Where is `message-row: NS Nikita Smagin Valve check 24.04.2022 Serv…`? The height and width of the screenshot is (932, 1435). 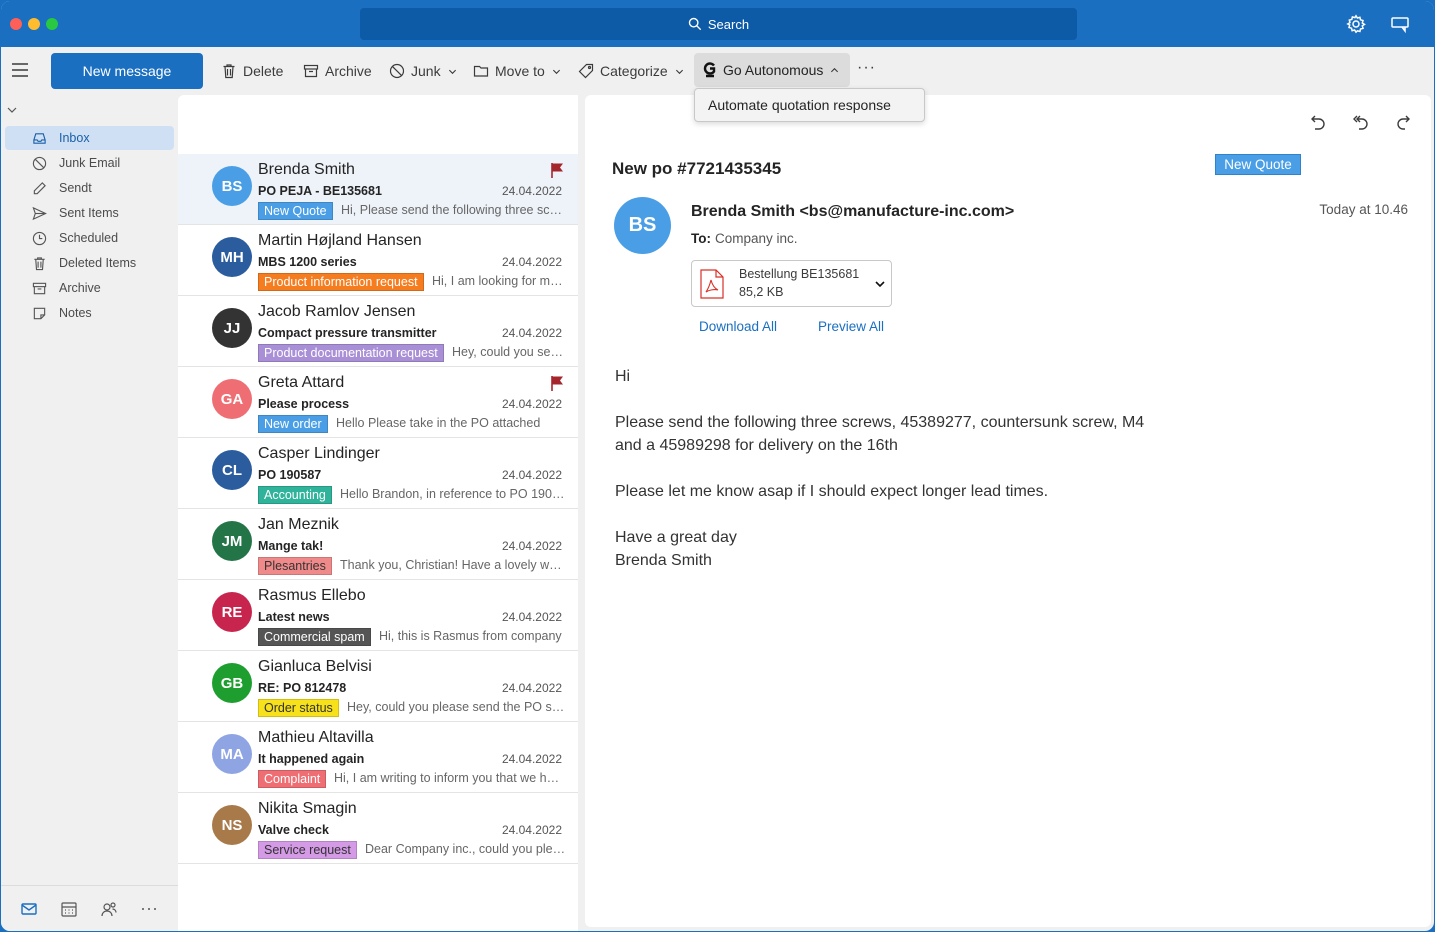
message-row: NS Nikita Smagin Valve check 24.04.2022 Serv… is located at coordinates (378, 828).